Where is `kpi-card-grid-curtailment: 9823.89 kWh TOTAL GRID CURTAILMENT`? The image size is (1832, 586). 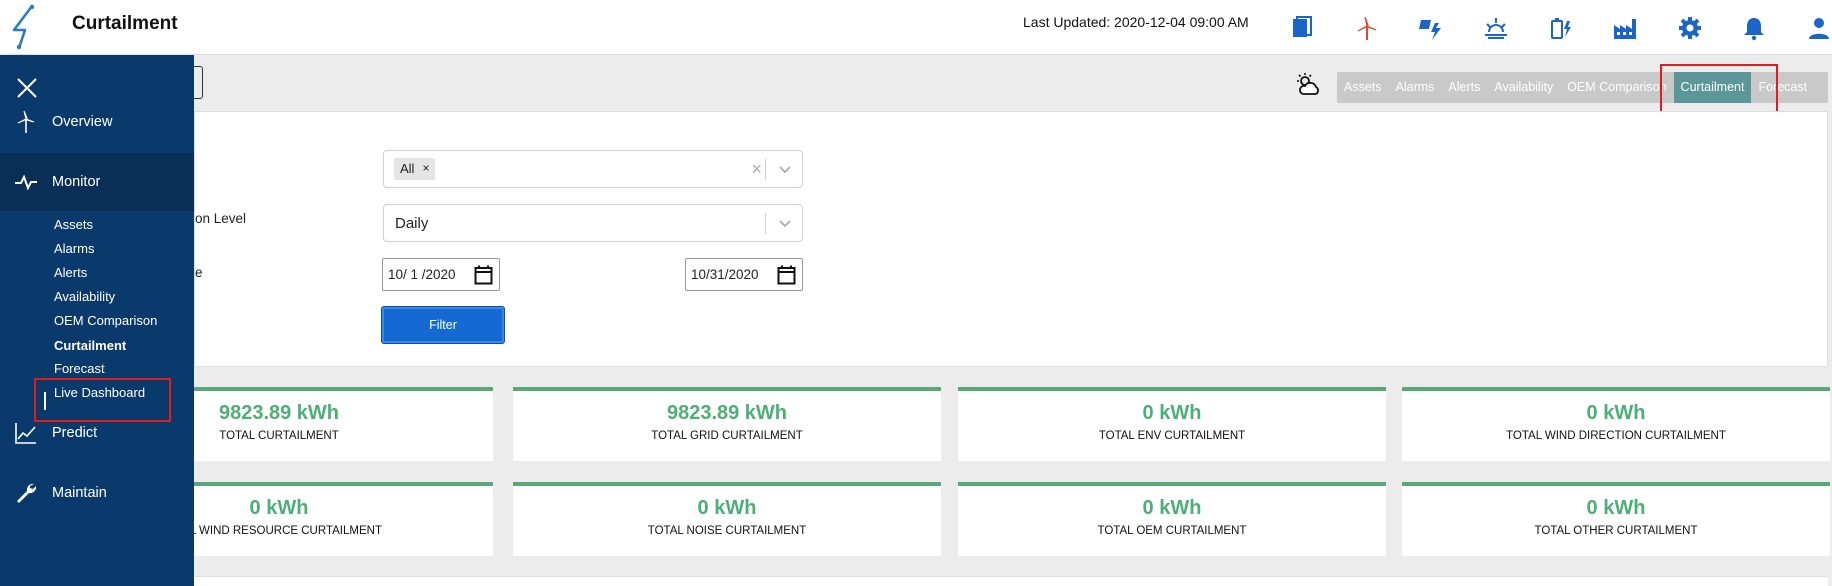 kpi-card-grid-curtailment: 9823.89 kWh TOTAL GRID CURTAILMENT is located at coordinates (727, 424).